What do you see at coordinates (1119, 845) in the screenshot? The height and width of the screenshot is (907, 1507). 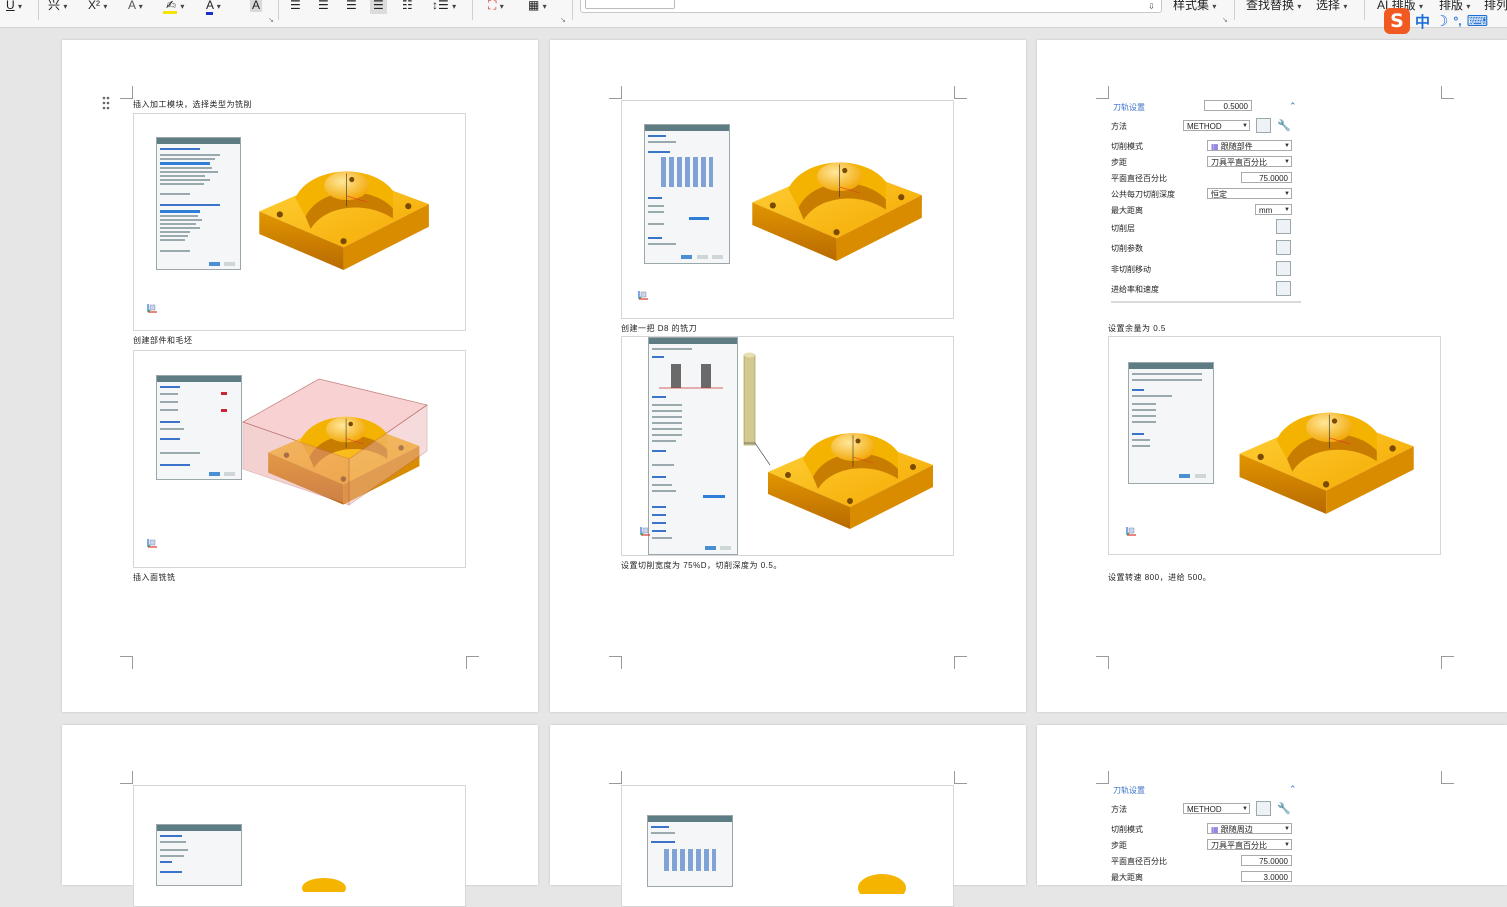 I see `field-label: 步距` at bounding box center [1119, 845].